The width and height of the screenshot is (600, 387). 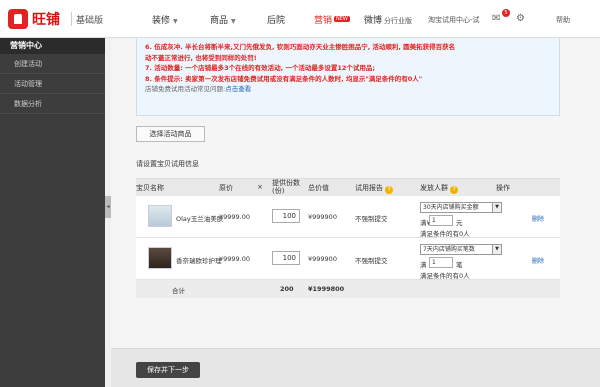 I want to click on crowd-select: 30天内店铺购买金额 ▼, so click(x=461, y=207).